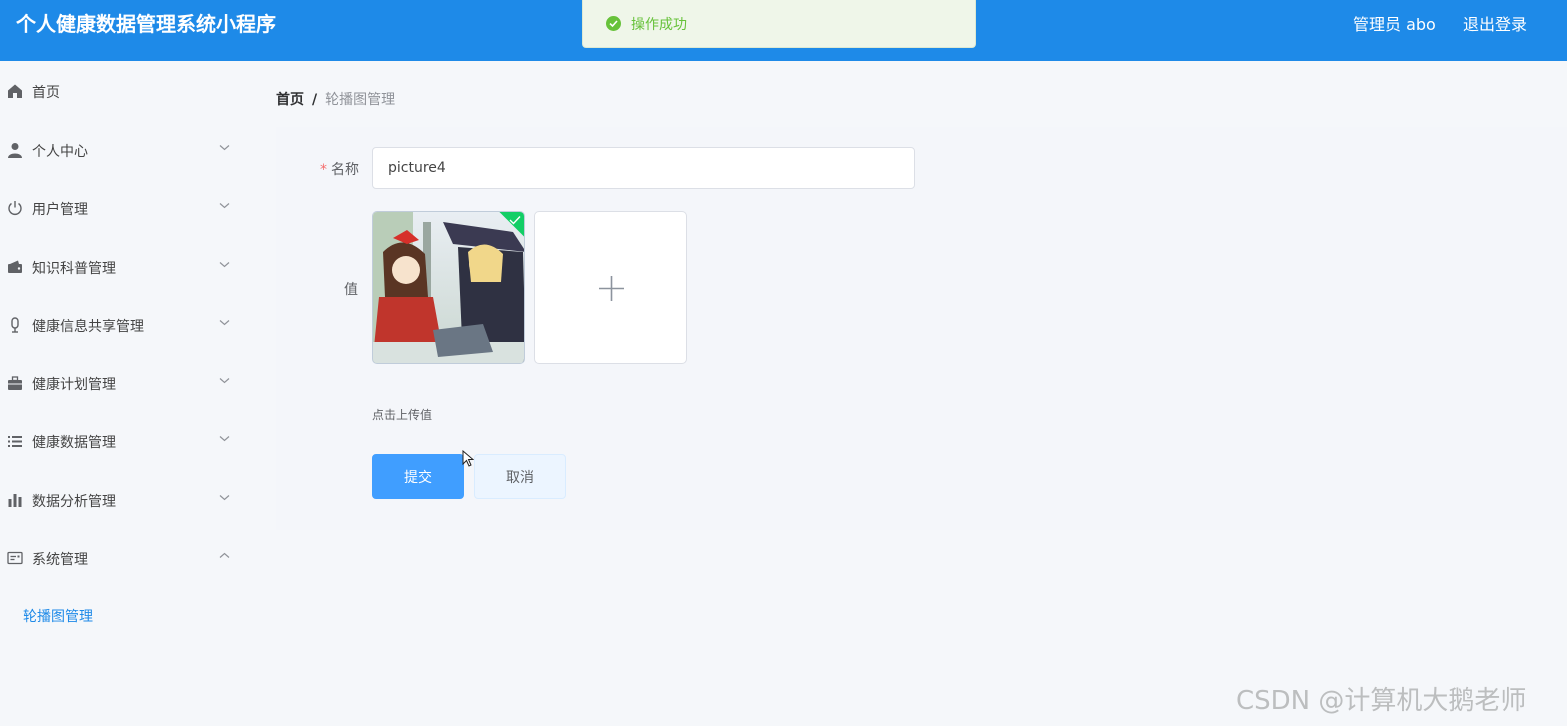  Describe the element at coordinates (418, 476) in the screenshot. I see `submit-button: 提交` at that location.